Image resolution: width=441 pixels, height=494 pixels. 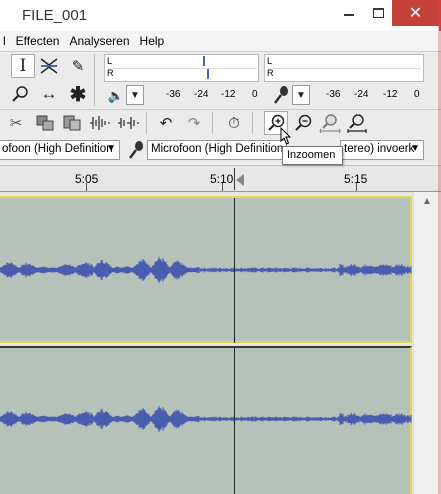 I want to click on fit-project-button, so click(x=357, y=123).